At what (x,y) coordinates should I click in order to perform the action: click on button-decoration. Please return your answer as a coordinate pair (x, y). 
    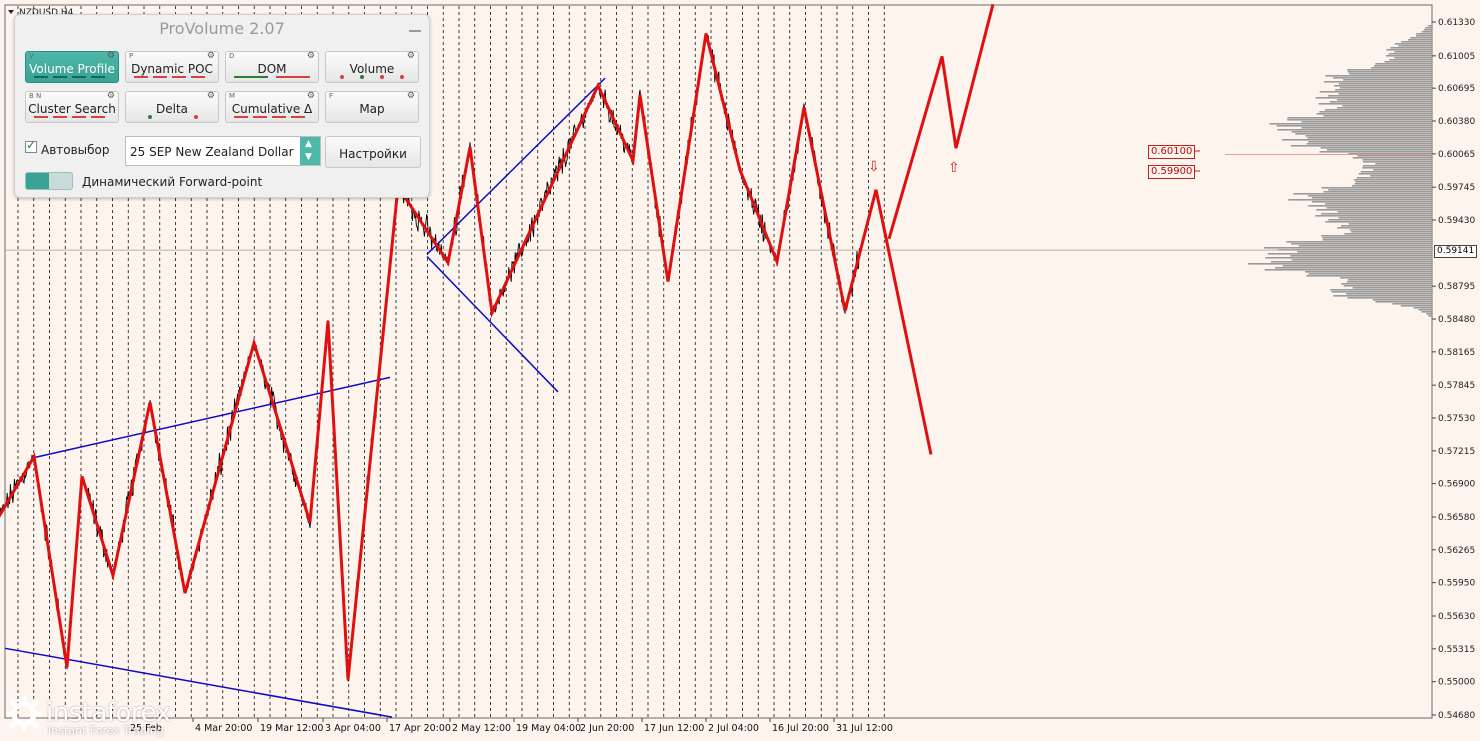
    Looking at the image, I should click on (72, 117).